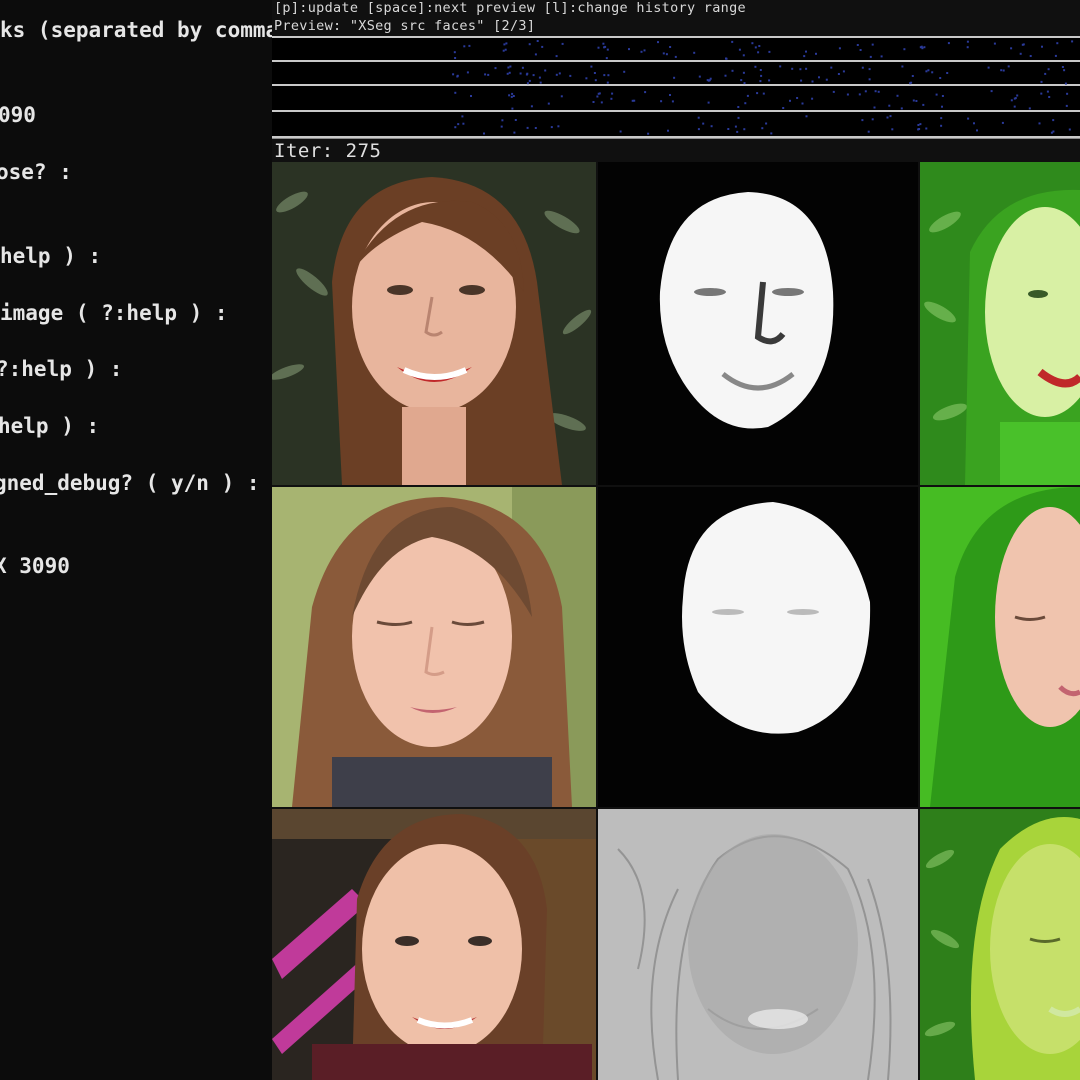 The width and height of the screenshot is (1080, 1080). I want to click on console-line: 090, so click(18, 115).